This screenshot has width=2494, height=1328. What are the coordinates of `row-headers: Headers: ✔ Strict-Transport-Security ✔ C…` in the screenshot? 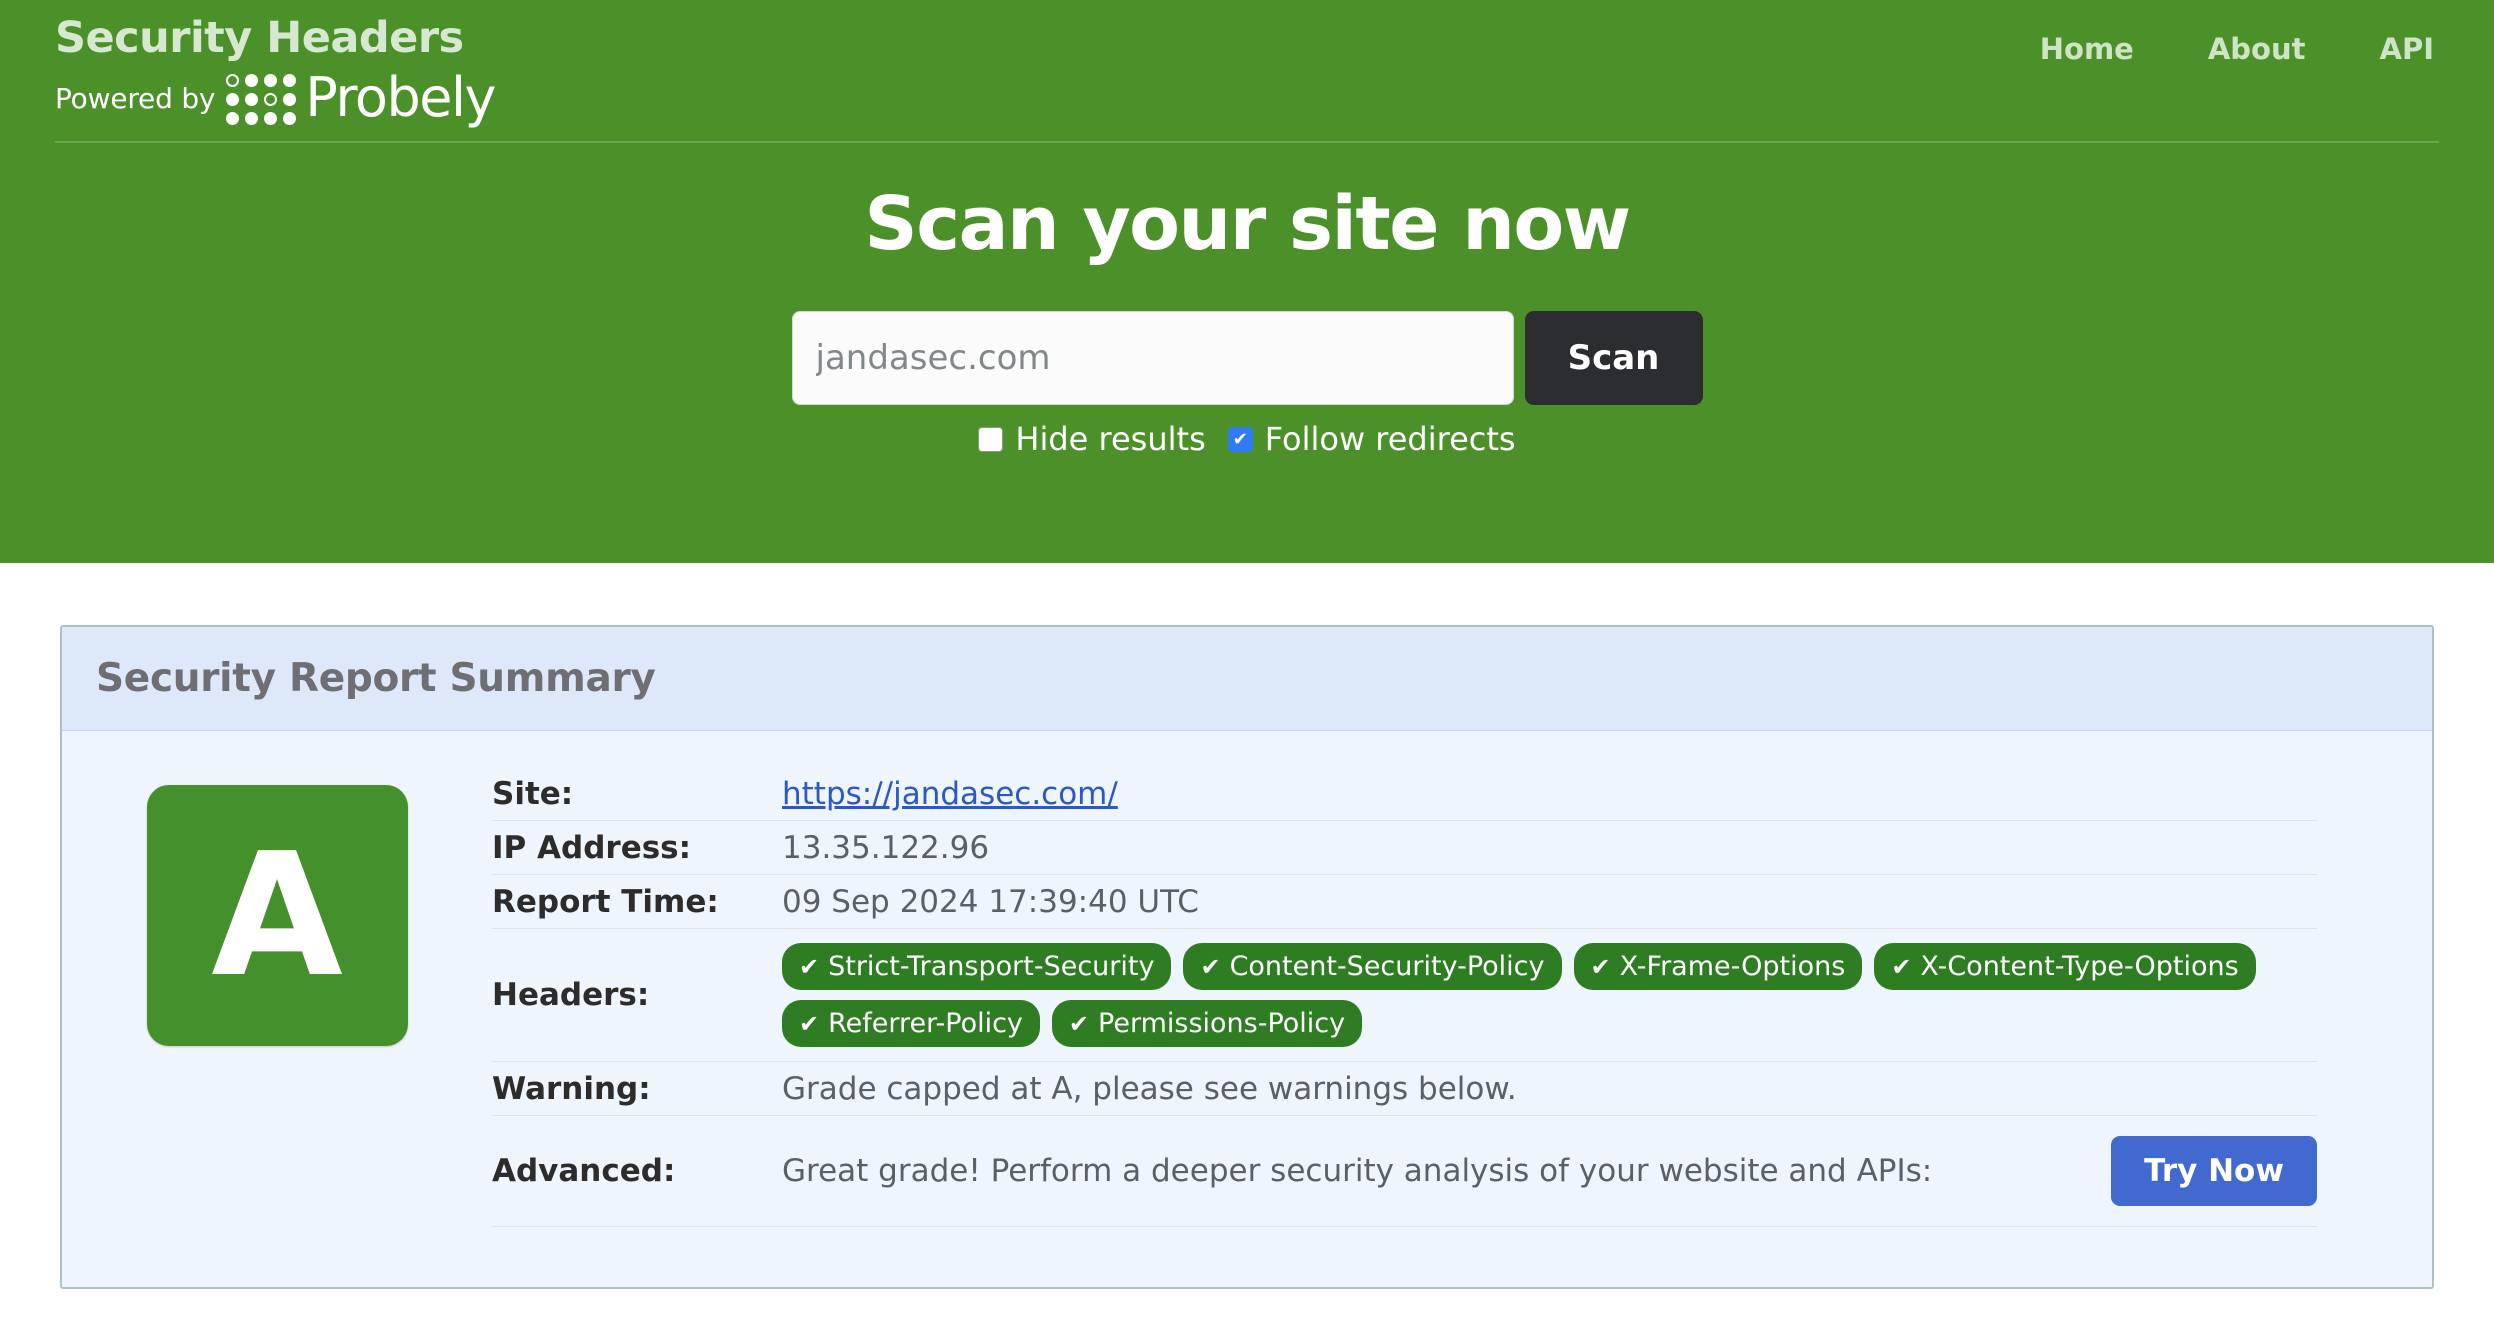 It's located at (1404, 995).